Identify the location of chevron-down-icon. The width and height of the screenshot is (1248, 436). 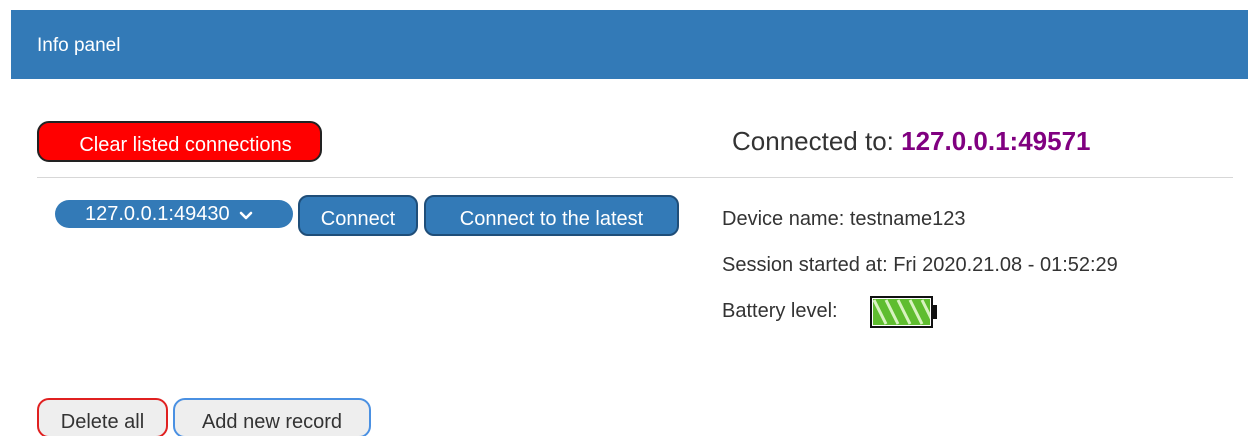
(246, 215).